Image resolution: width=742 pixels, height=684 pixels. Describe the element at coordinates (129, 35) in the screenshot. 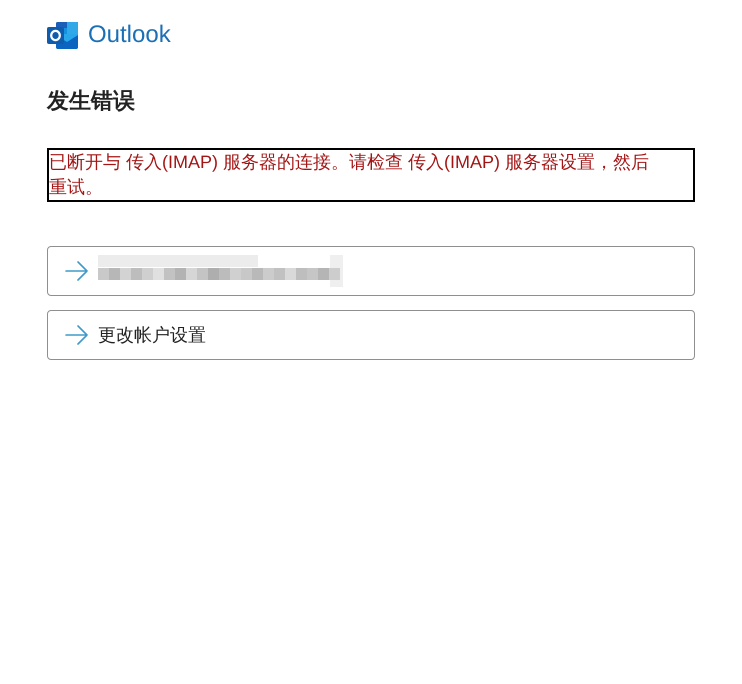

I see `app-name: Outlook` at that location.